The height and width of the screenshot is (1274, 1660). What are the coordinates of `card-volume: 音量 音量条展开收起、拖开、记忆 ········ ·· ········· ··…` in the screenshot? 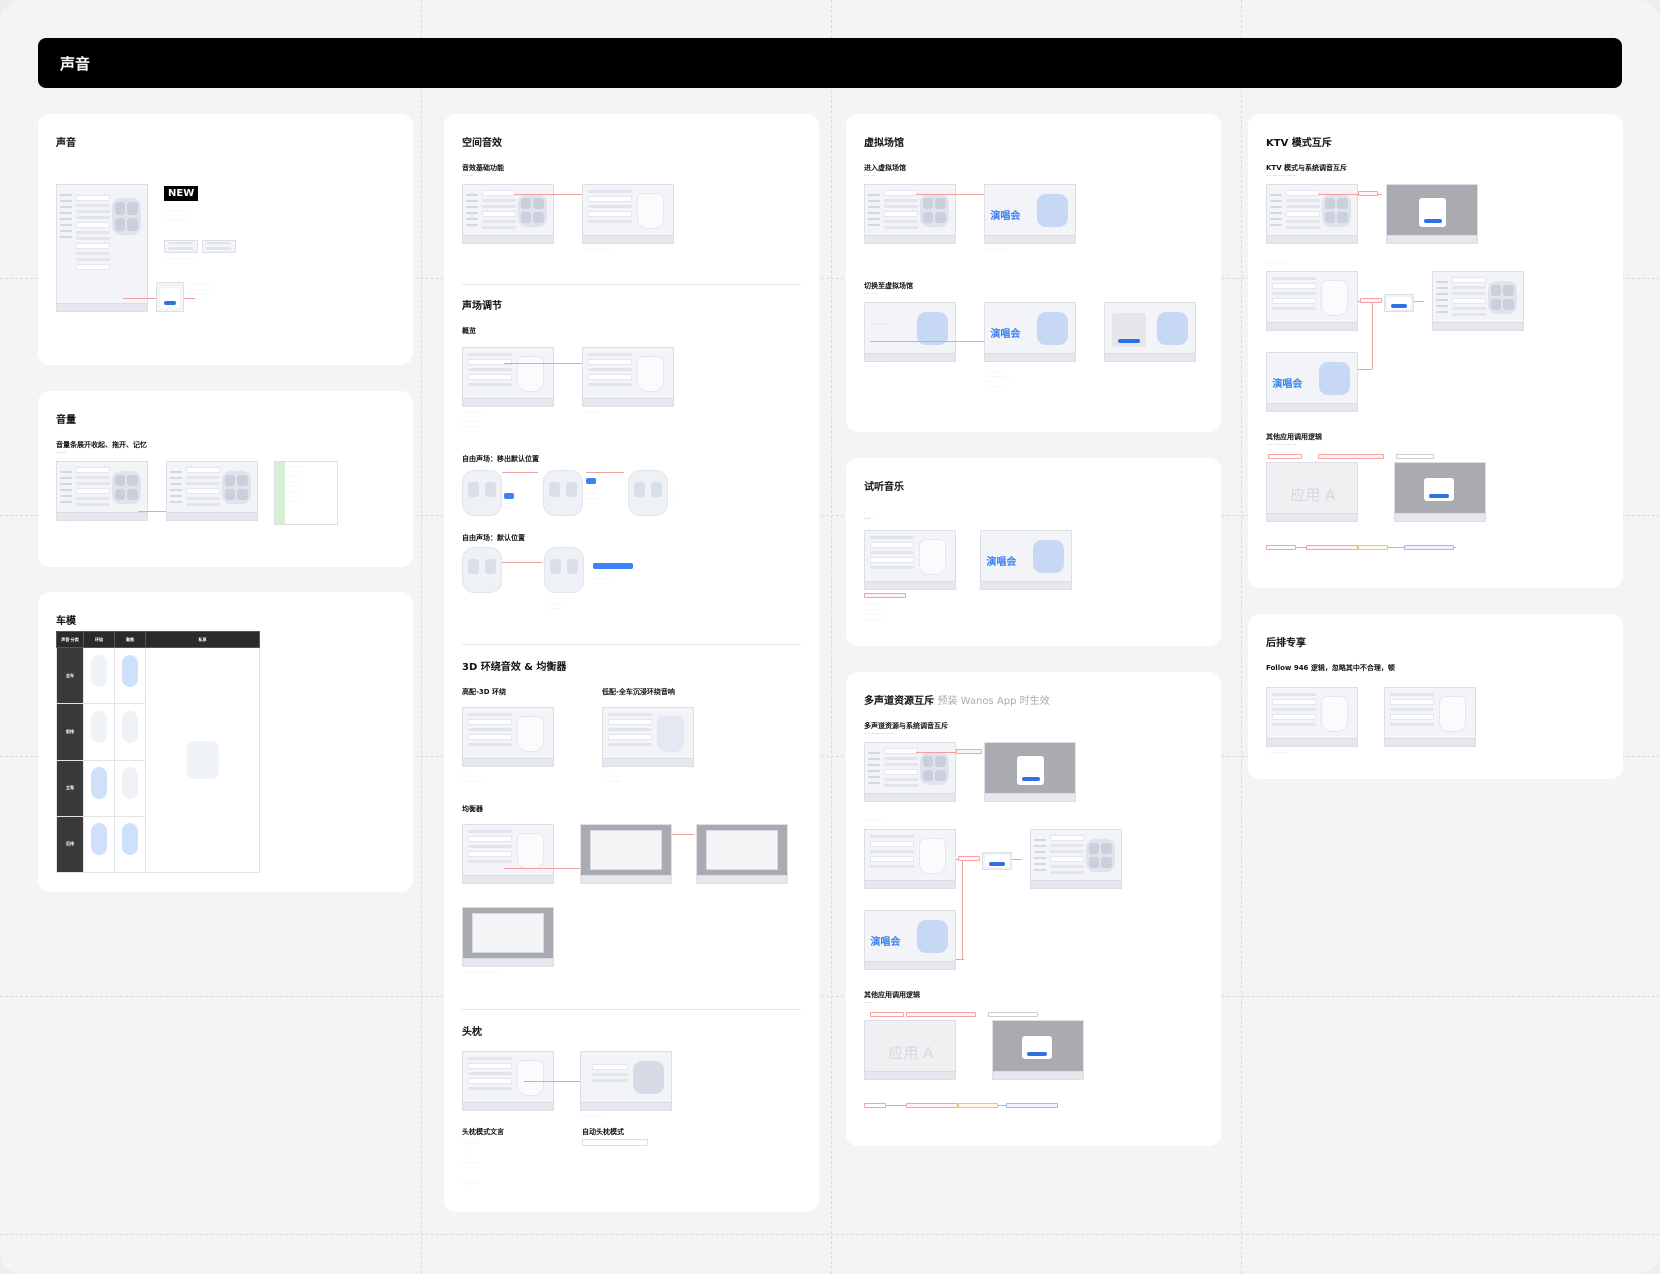 It's located at (225, 479).